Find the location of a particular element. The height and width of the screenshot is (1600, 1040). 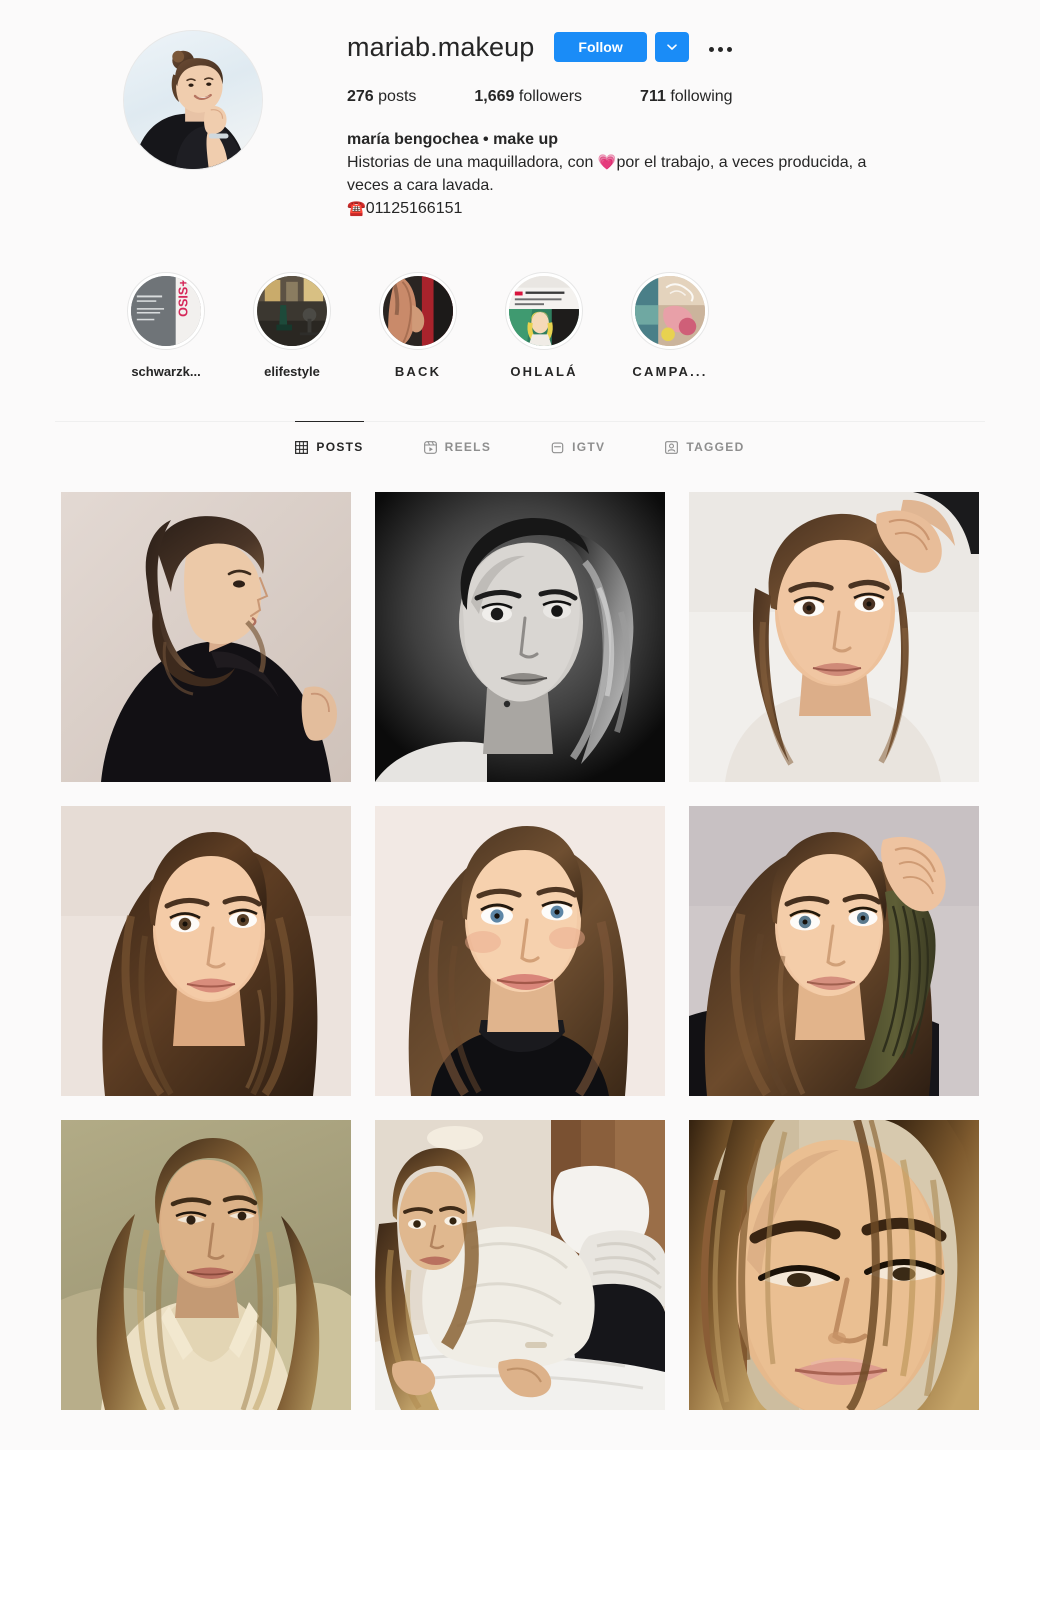

reels-icon is located at coordinates (430, 447).